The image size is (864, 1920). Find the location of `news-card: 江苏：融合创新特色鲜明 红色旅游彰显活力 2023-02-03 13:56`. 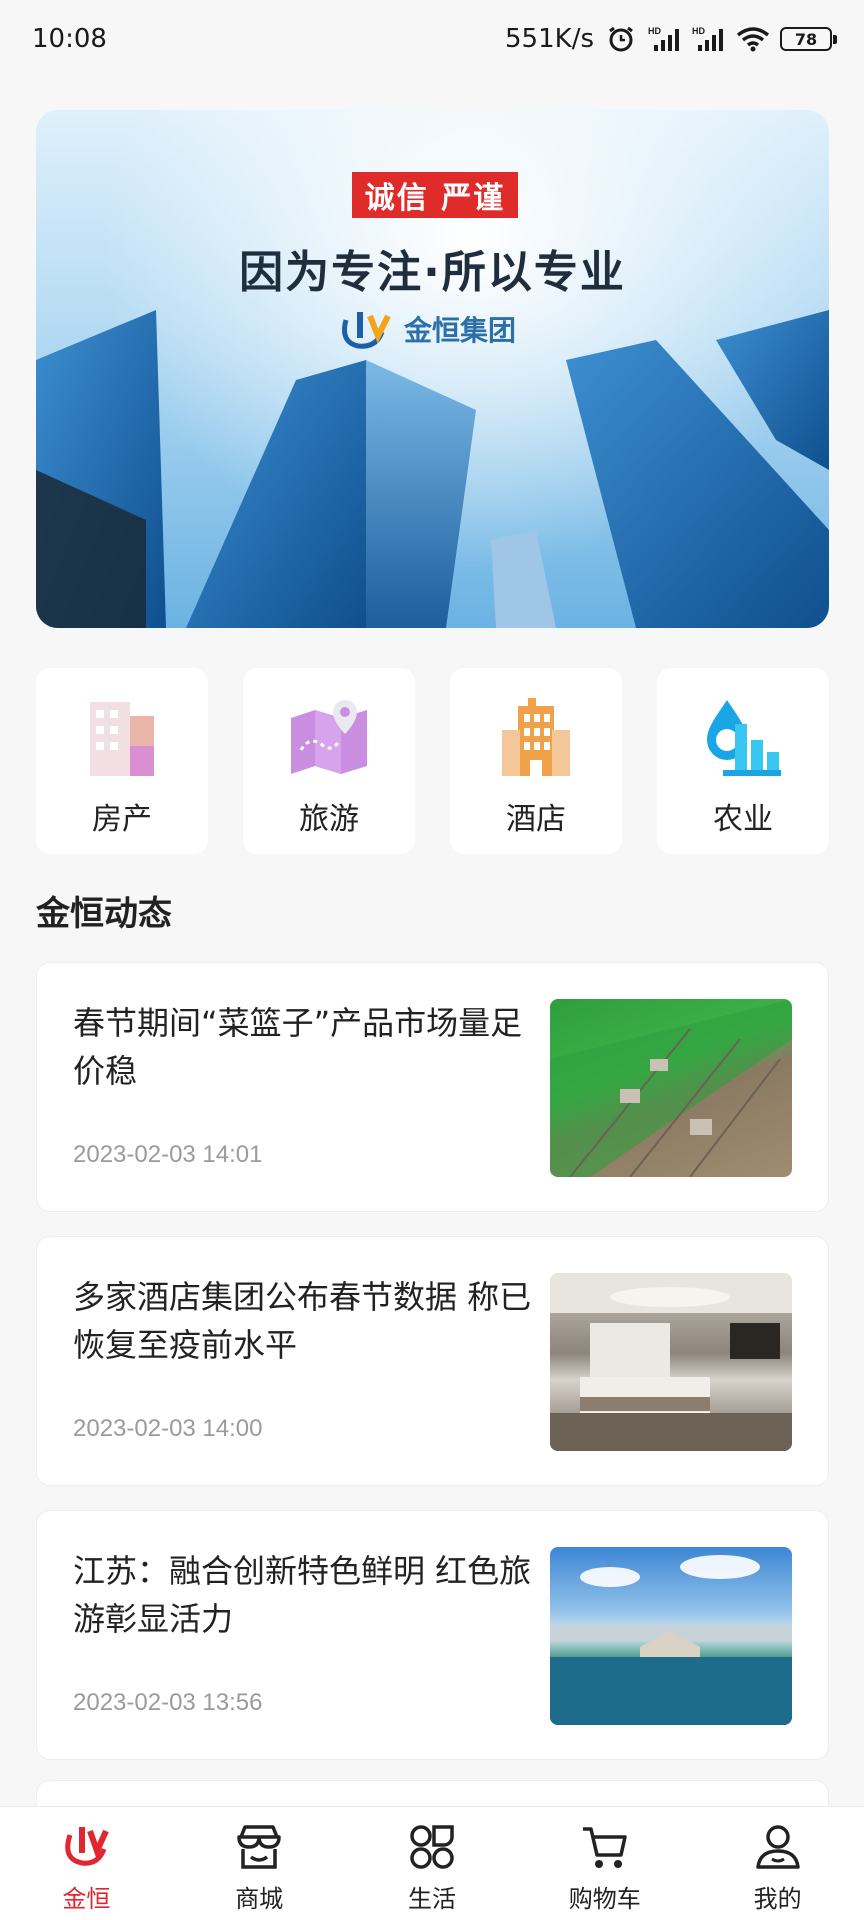

news-card: 江苏：融合创新特色鲜明 红色旅游彰显活力 2023-02-03 13:56 is located at coordinates (432, 1635).